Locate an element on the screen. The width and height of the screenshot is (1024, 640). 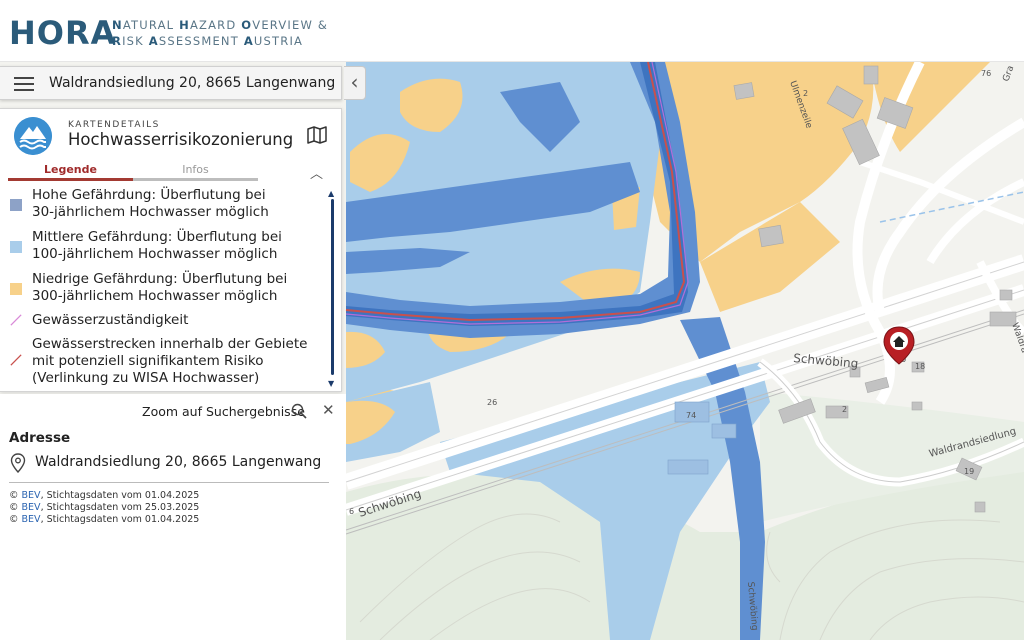
hamburger-menu-icon is located at coordinates (24, 84).